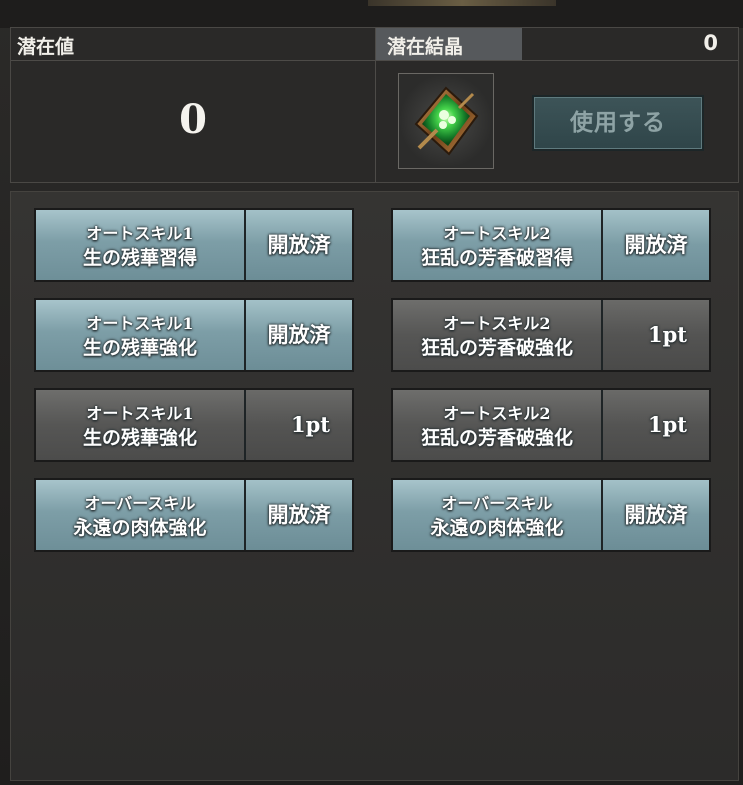 This screenshot has height=785, width=743. Describe the element at coordinates (193, 119) in the screenshot. I see `potential-value: 0` at that location.